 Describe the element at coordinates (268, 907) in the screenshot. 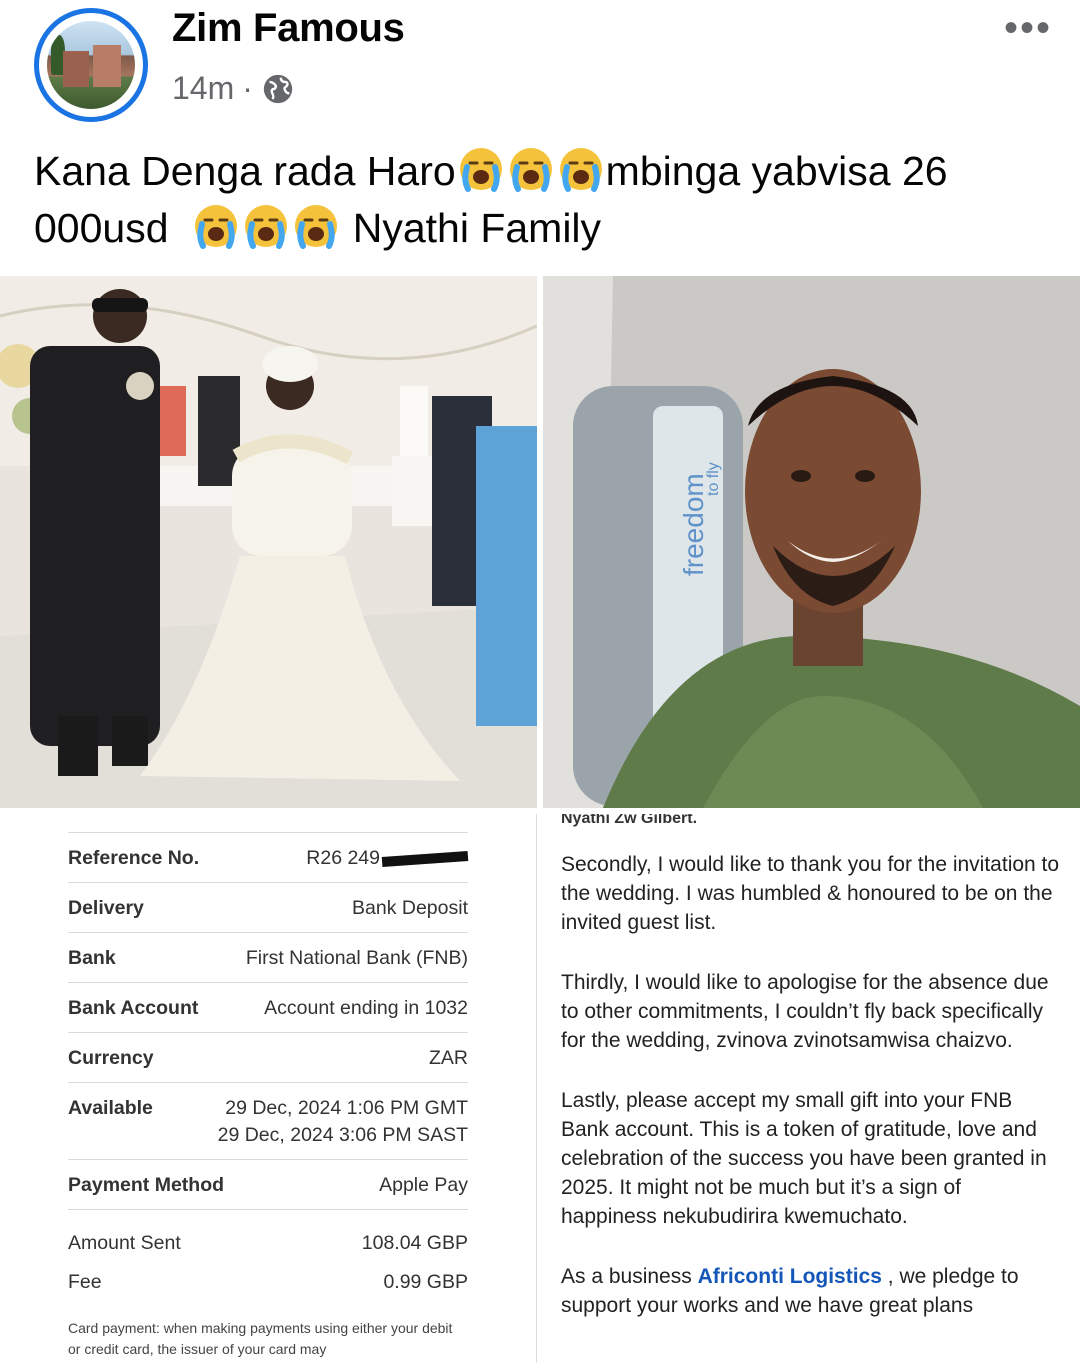

I see `receipt-row: Delivery Bank Deposit` at that location.